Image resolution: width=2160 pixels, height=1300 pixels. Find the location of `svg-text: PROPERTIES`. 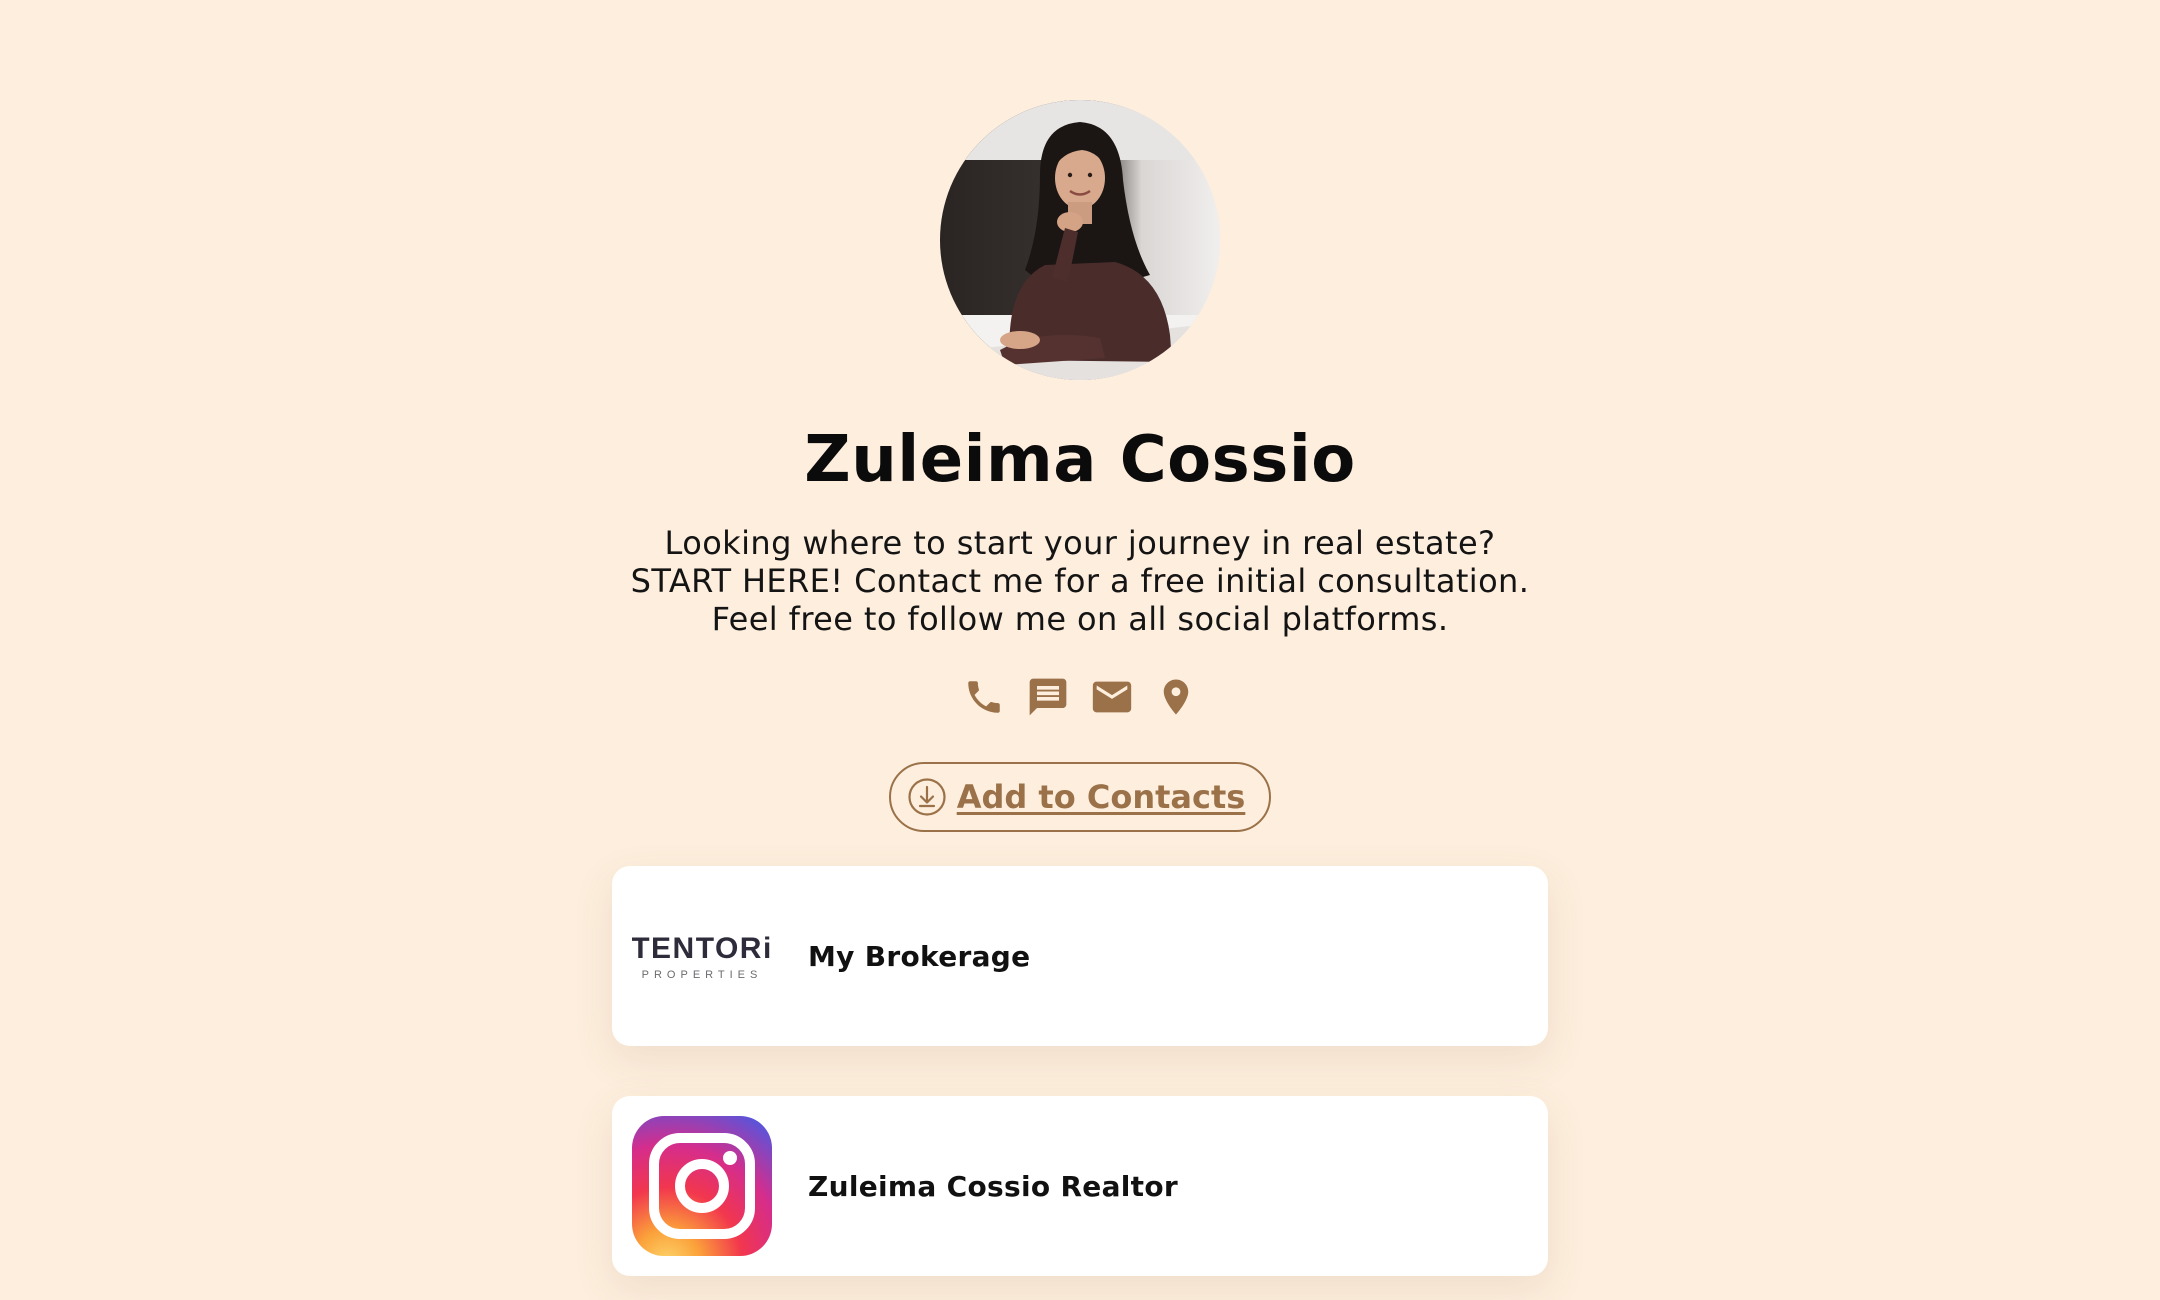

svg-text: PROPERTIES is located at coordinates (702, 975).